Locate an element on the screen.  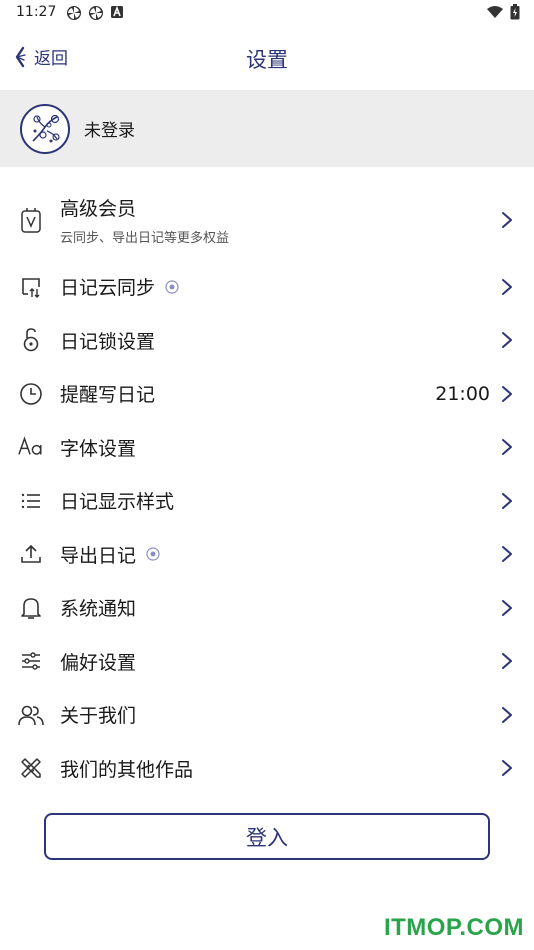
menu-text-notify: 系统通知 is located at coordinates (98, 607).